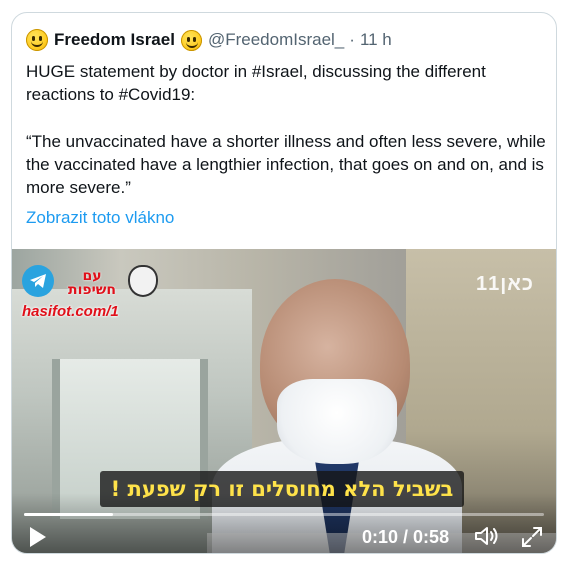 This screenshot has width=567, height=564. I want to click on smiley-emoji-icon, so click(191, 40).